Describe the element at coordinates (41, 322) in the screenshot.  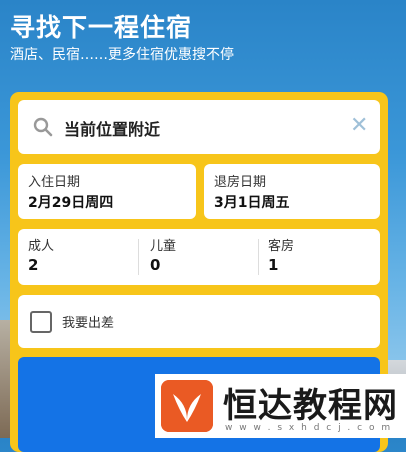
I see `business-trip-checkbox` at that location.